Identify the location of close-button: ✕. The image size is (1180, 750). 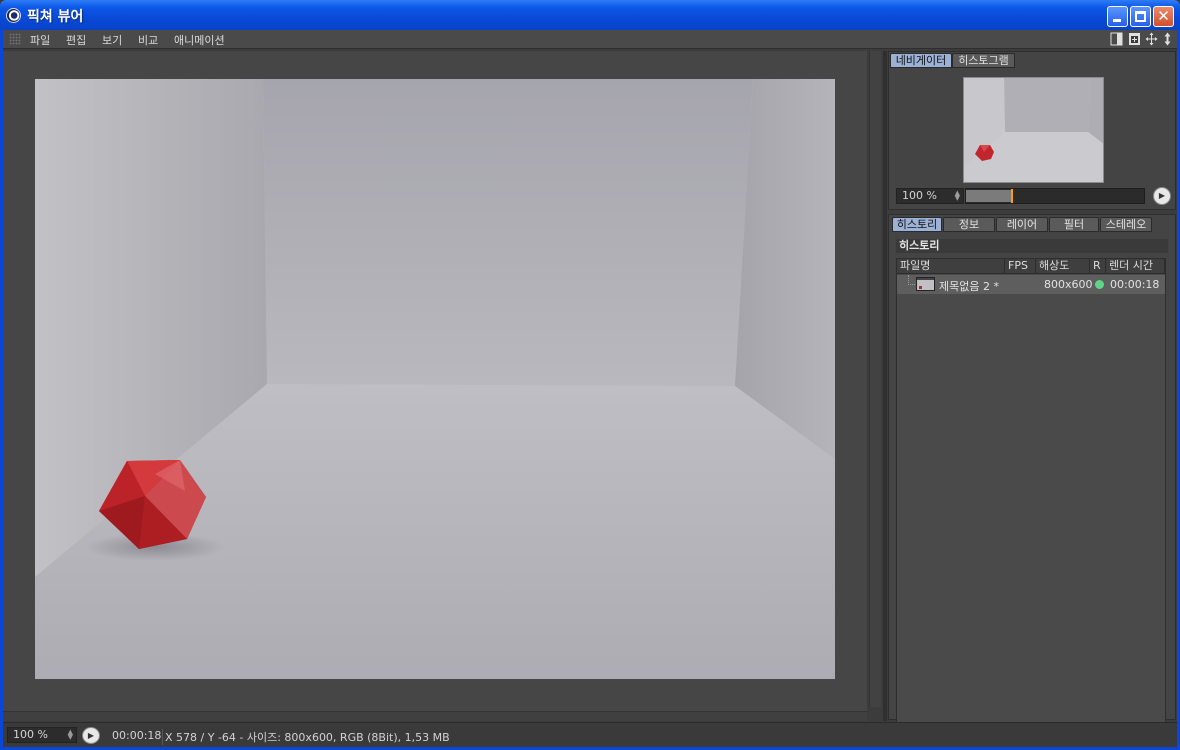
(1163, 16).